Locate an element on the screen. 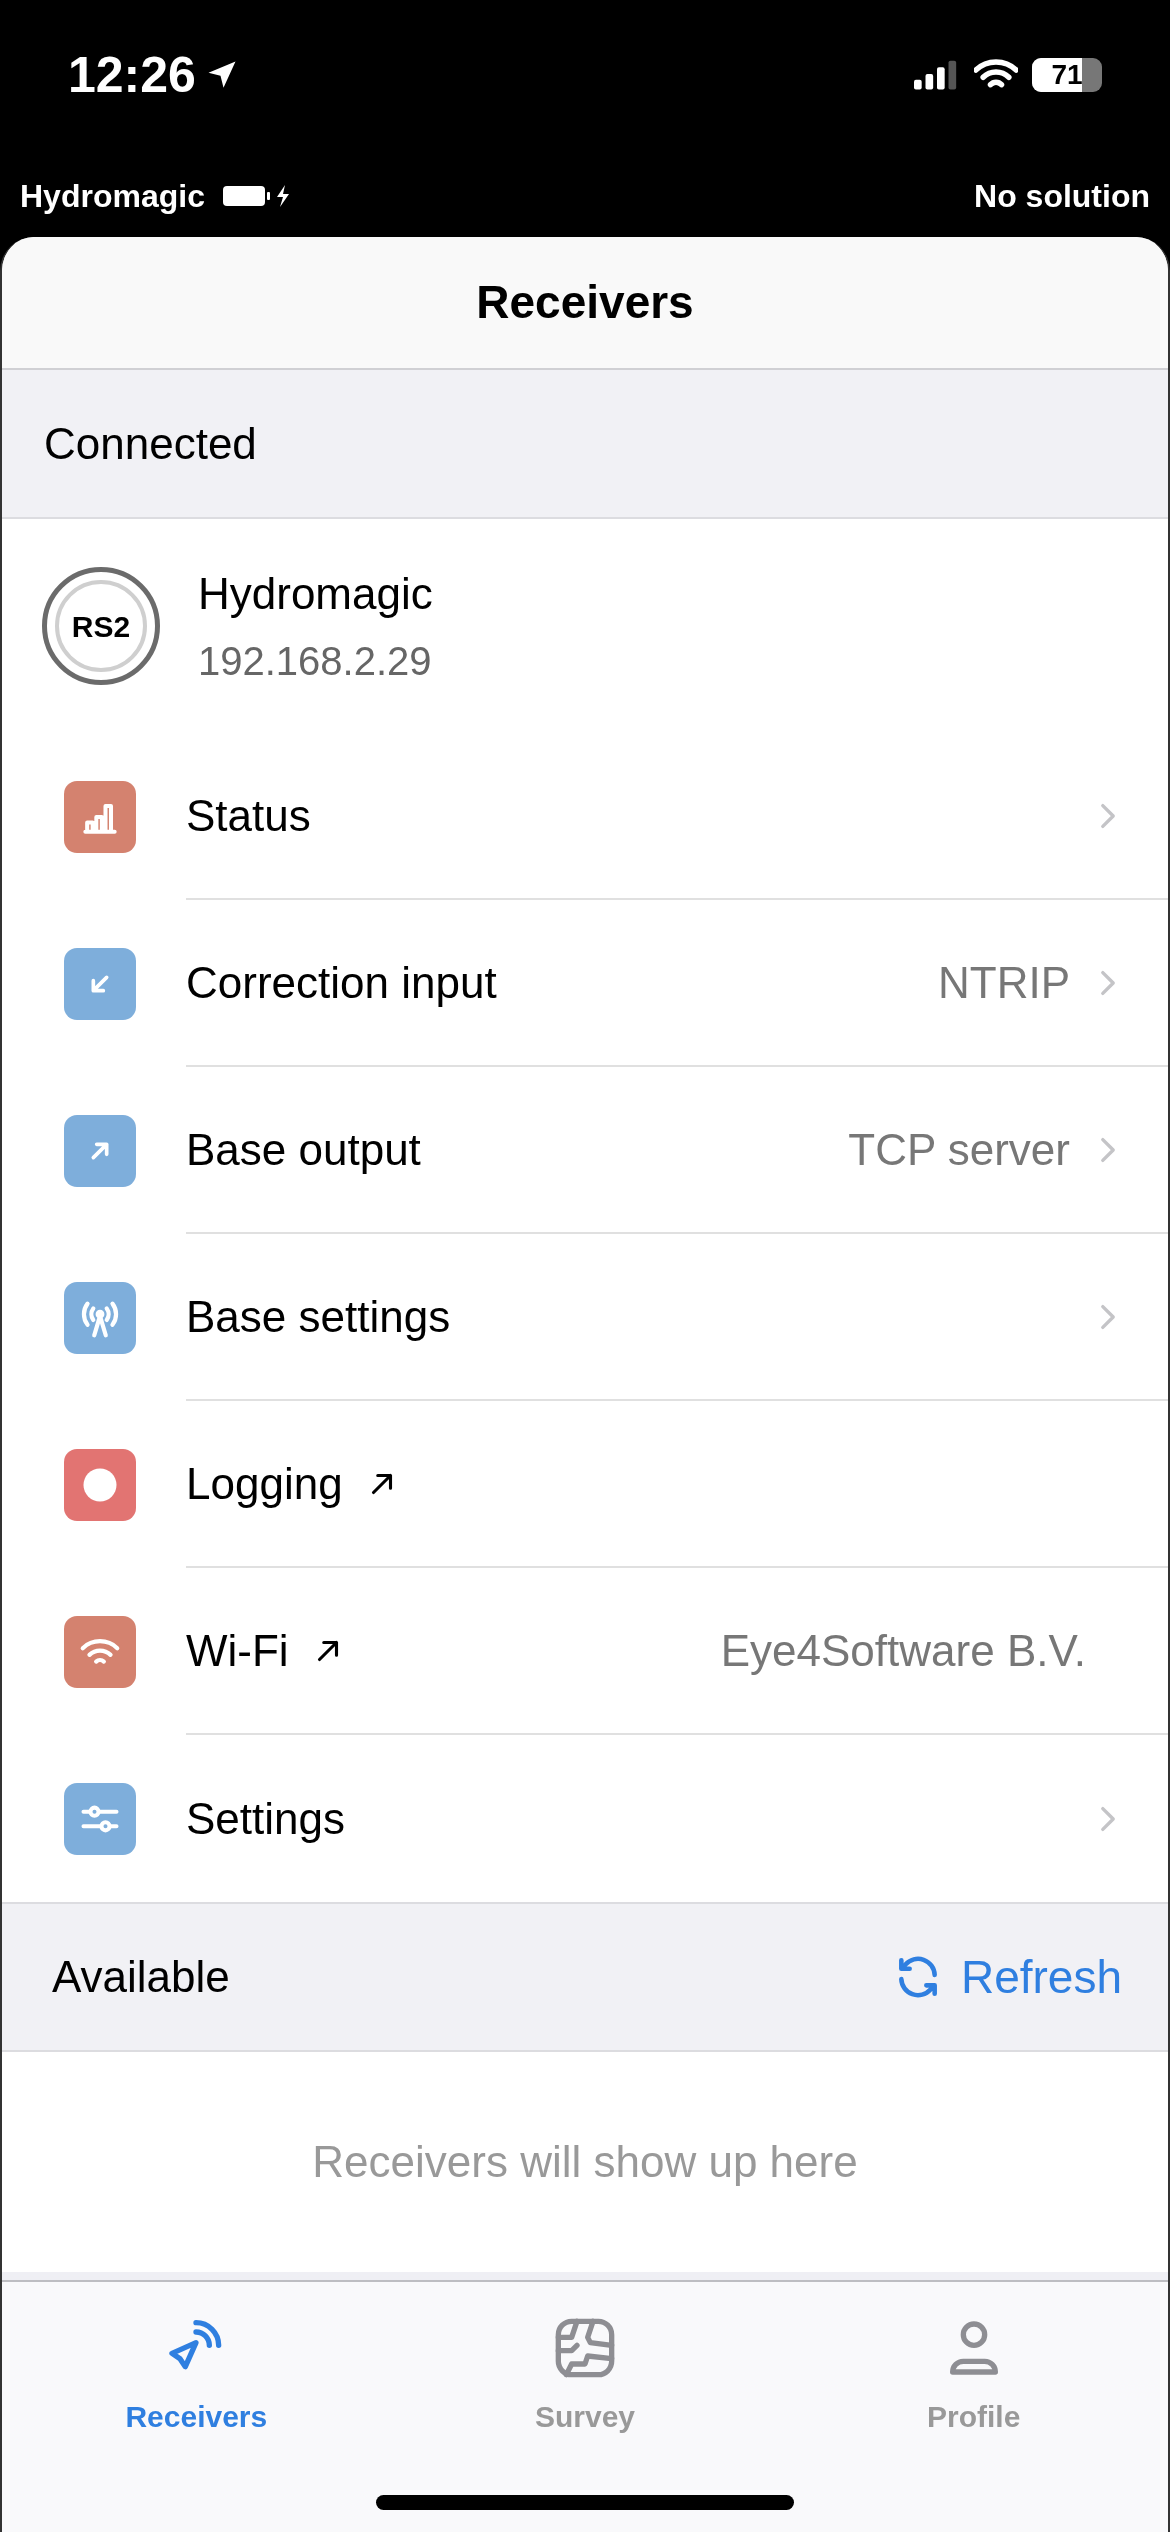  device-name: Hydromagic is located at coordinates (112, 196).